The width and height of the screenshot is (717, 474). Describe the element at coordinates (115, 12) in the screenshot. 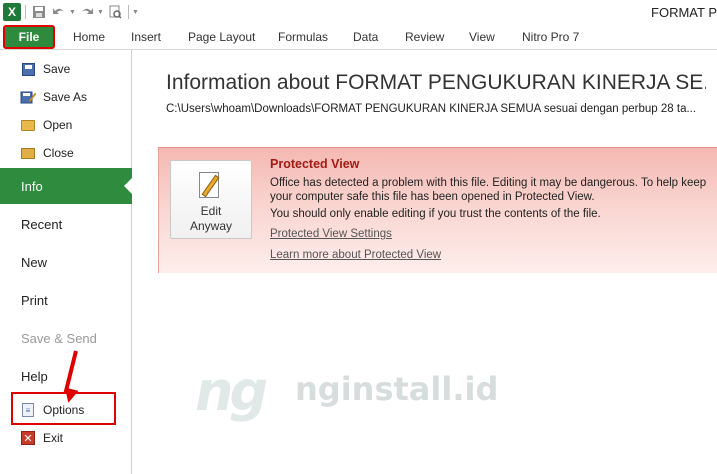

I see `print-preview-icon` at that location.